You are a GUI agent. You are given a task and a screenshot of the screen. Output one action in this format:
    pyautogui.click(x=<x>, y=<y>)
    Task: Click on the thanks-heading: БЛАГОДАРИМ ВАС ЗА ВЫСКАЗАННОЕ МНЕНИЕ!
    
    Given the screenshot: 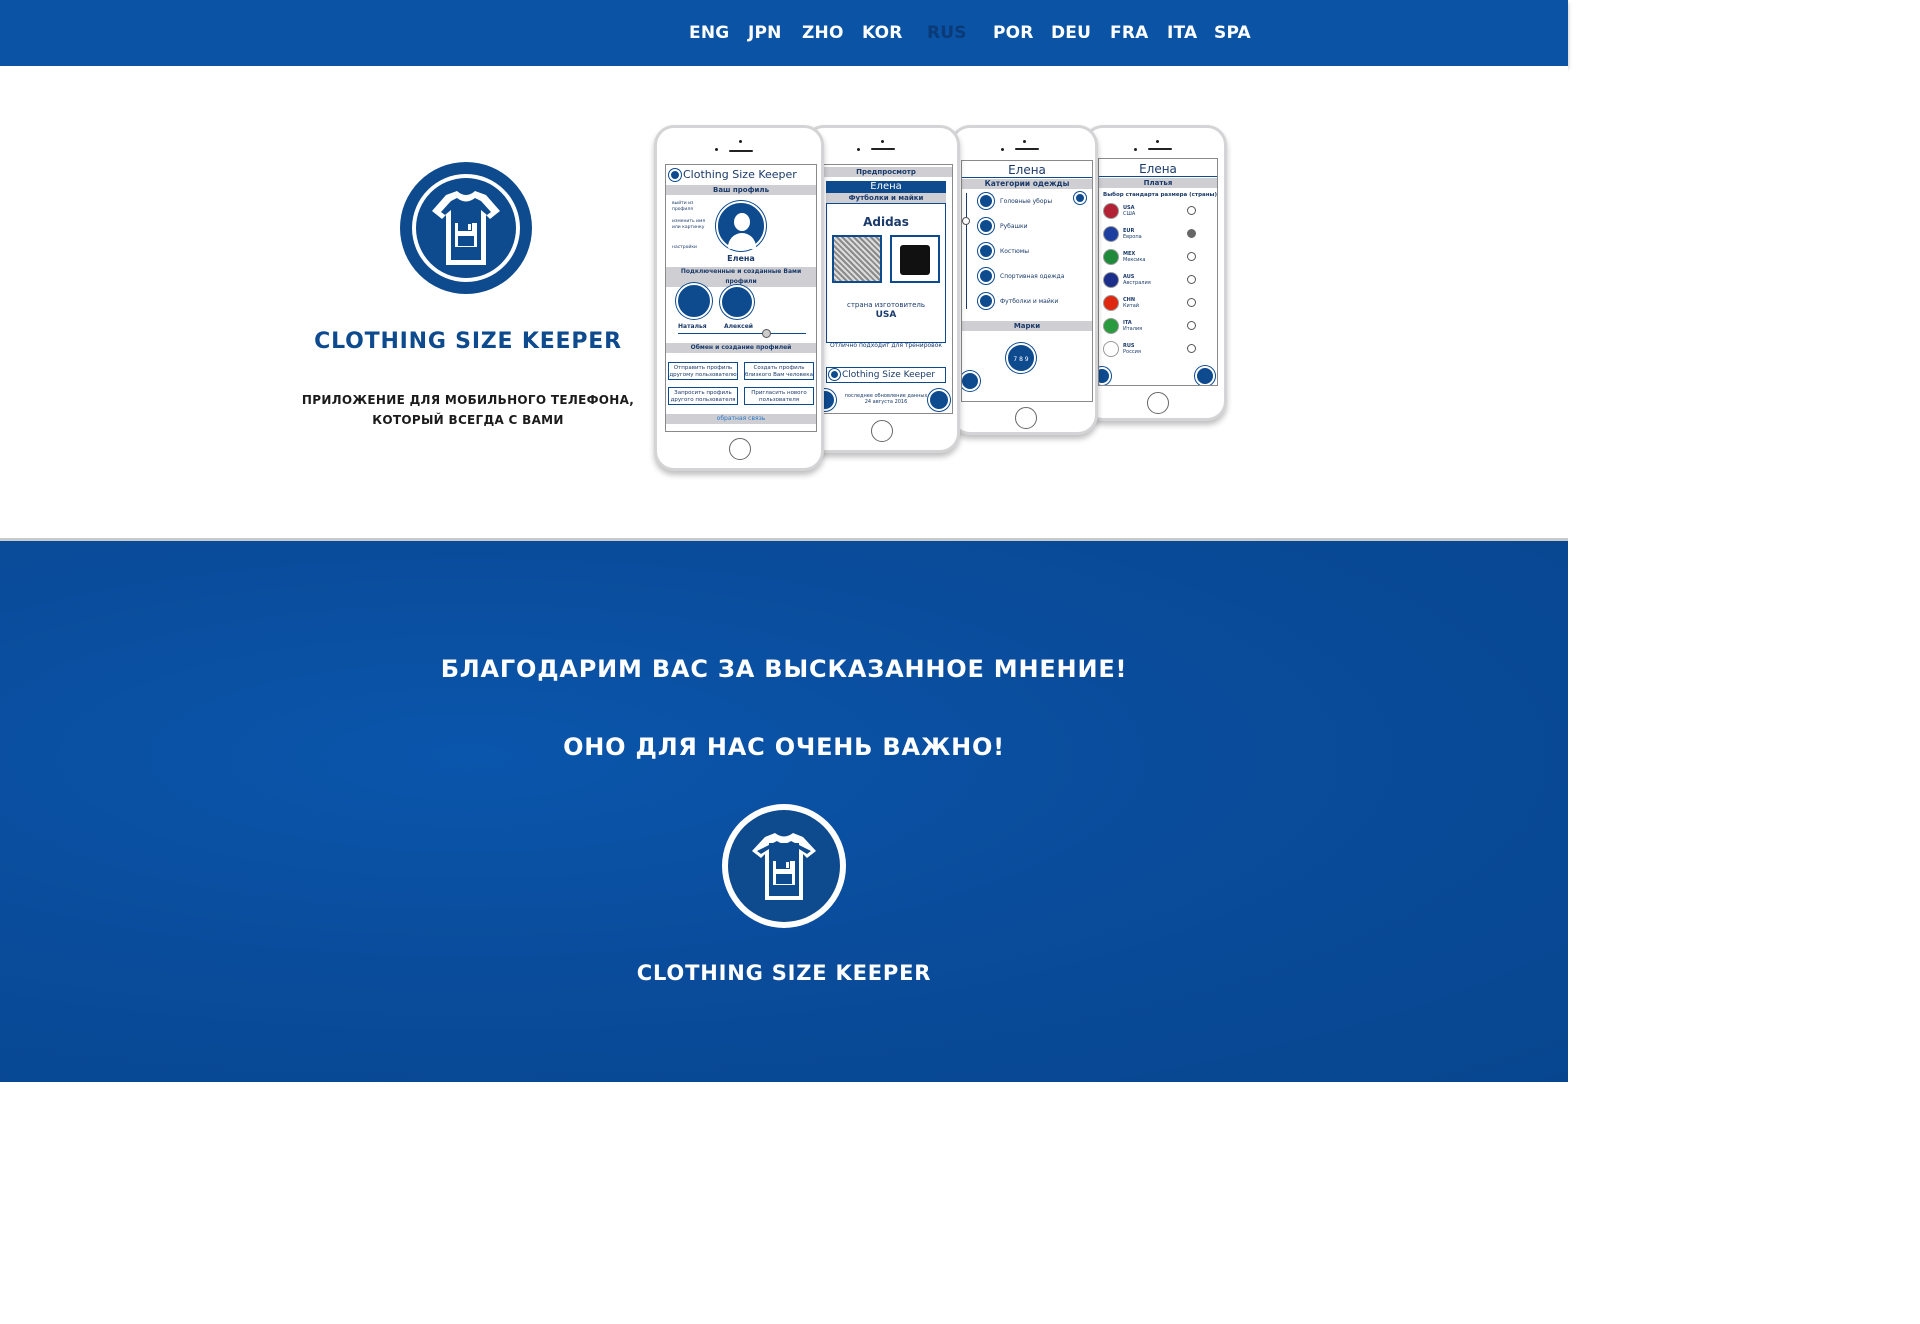 What is the action you would take?
    pyautogui.click(x=784, y=669)
    